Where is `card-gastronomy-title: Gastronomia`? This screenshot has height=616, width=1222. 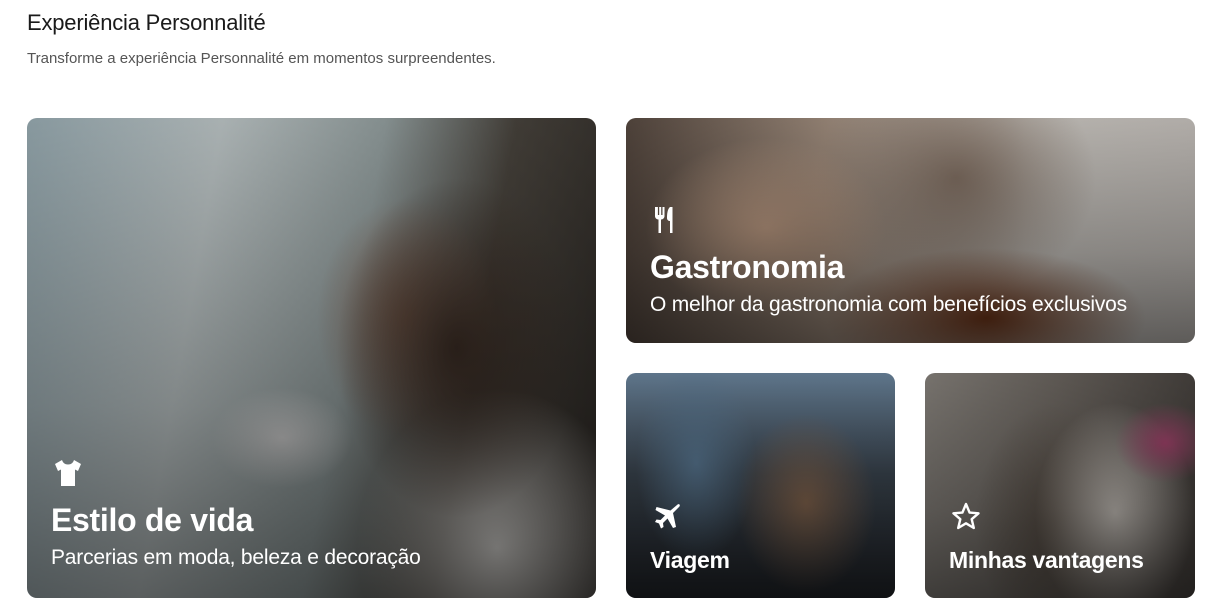 card-gastronomy-title: Gastronomia is located at coordinates (747, 267).